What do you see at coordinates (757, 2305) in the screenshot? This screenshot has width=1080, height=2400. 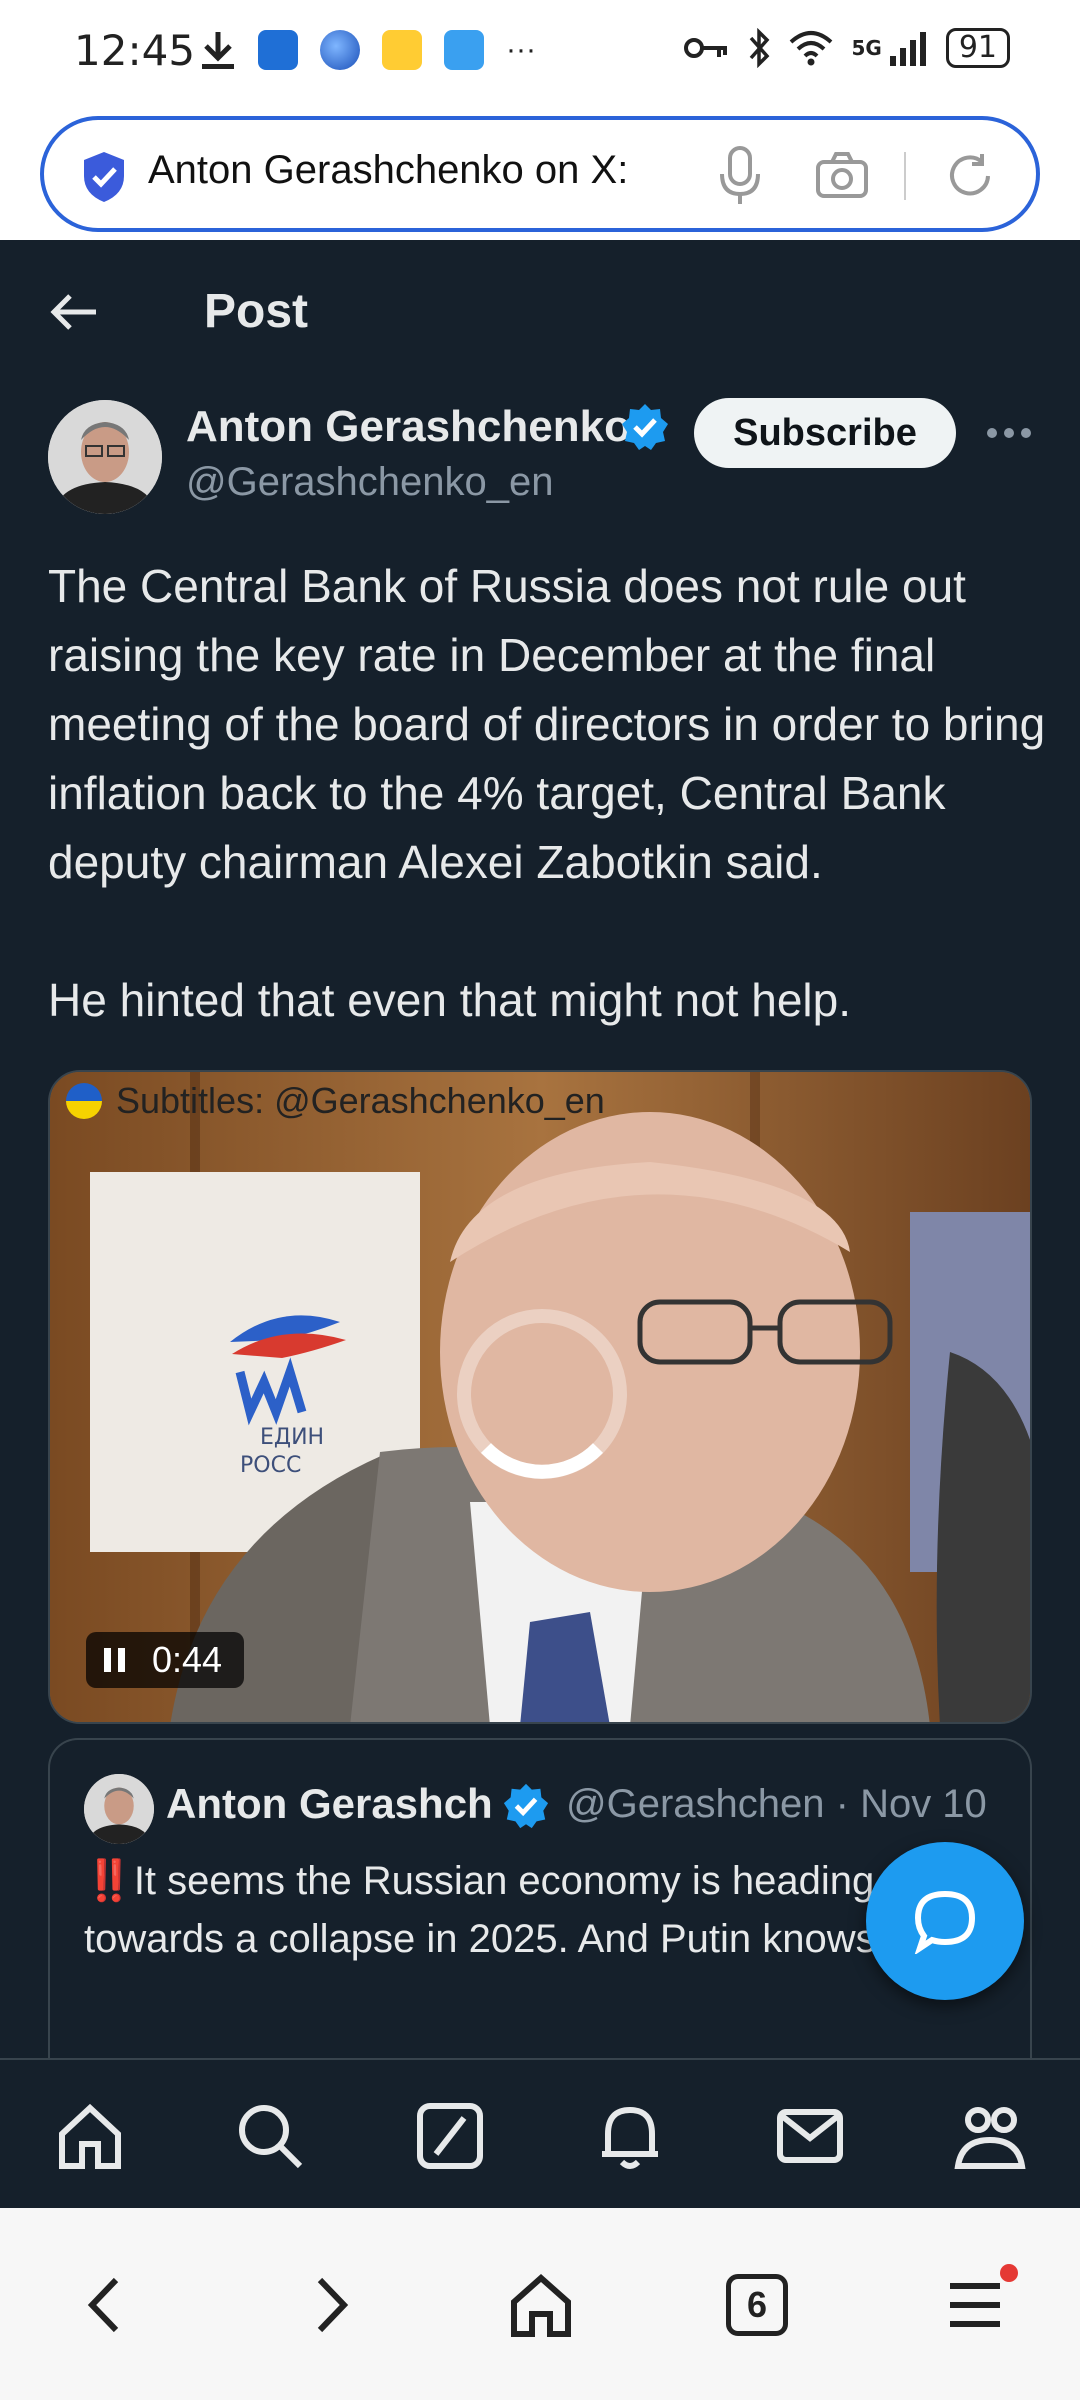 I see `tab-count-button: 6` at bounding box center [757, 2305].